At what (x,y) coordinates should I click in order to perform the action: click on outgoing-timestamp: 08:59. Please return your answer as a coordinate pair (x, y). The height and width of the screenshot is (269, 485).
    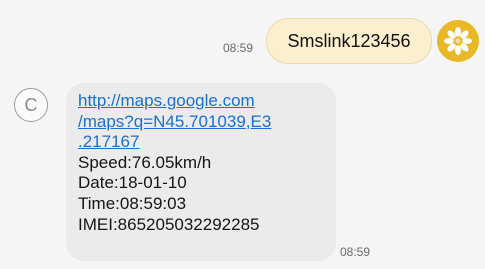
    Looking at the image, I should click on (238, 48).